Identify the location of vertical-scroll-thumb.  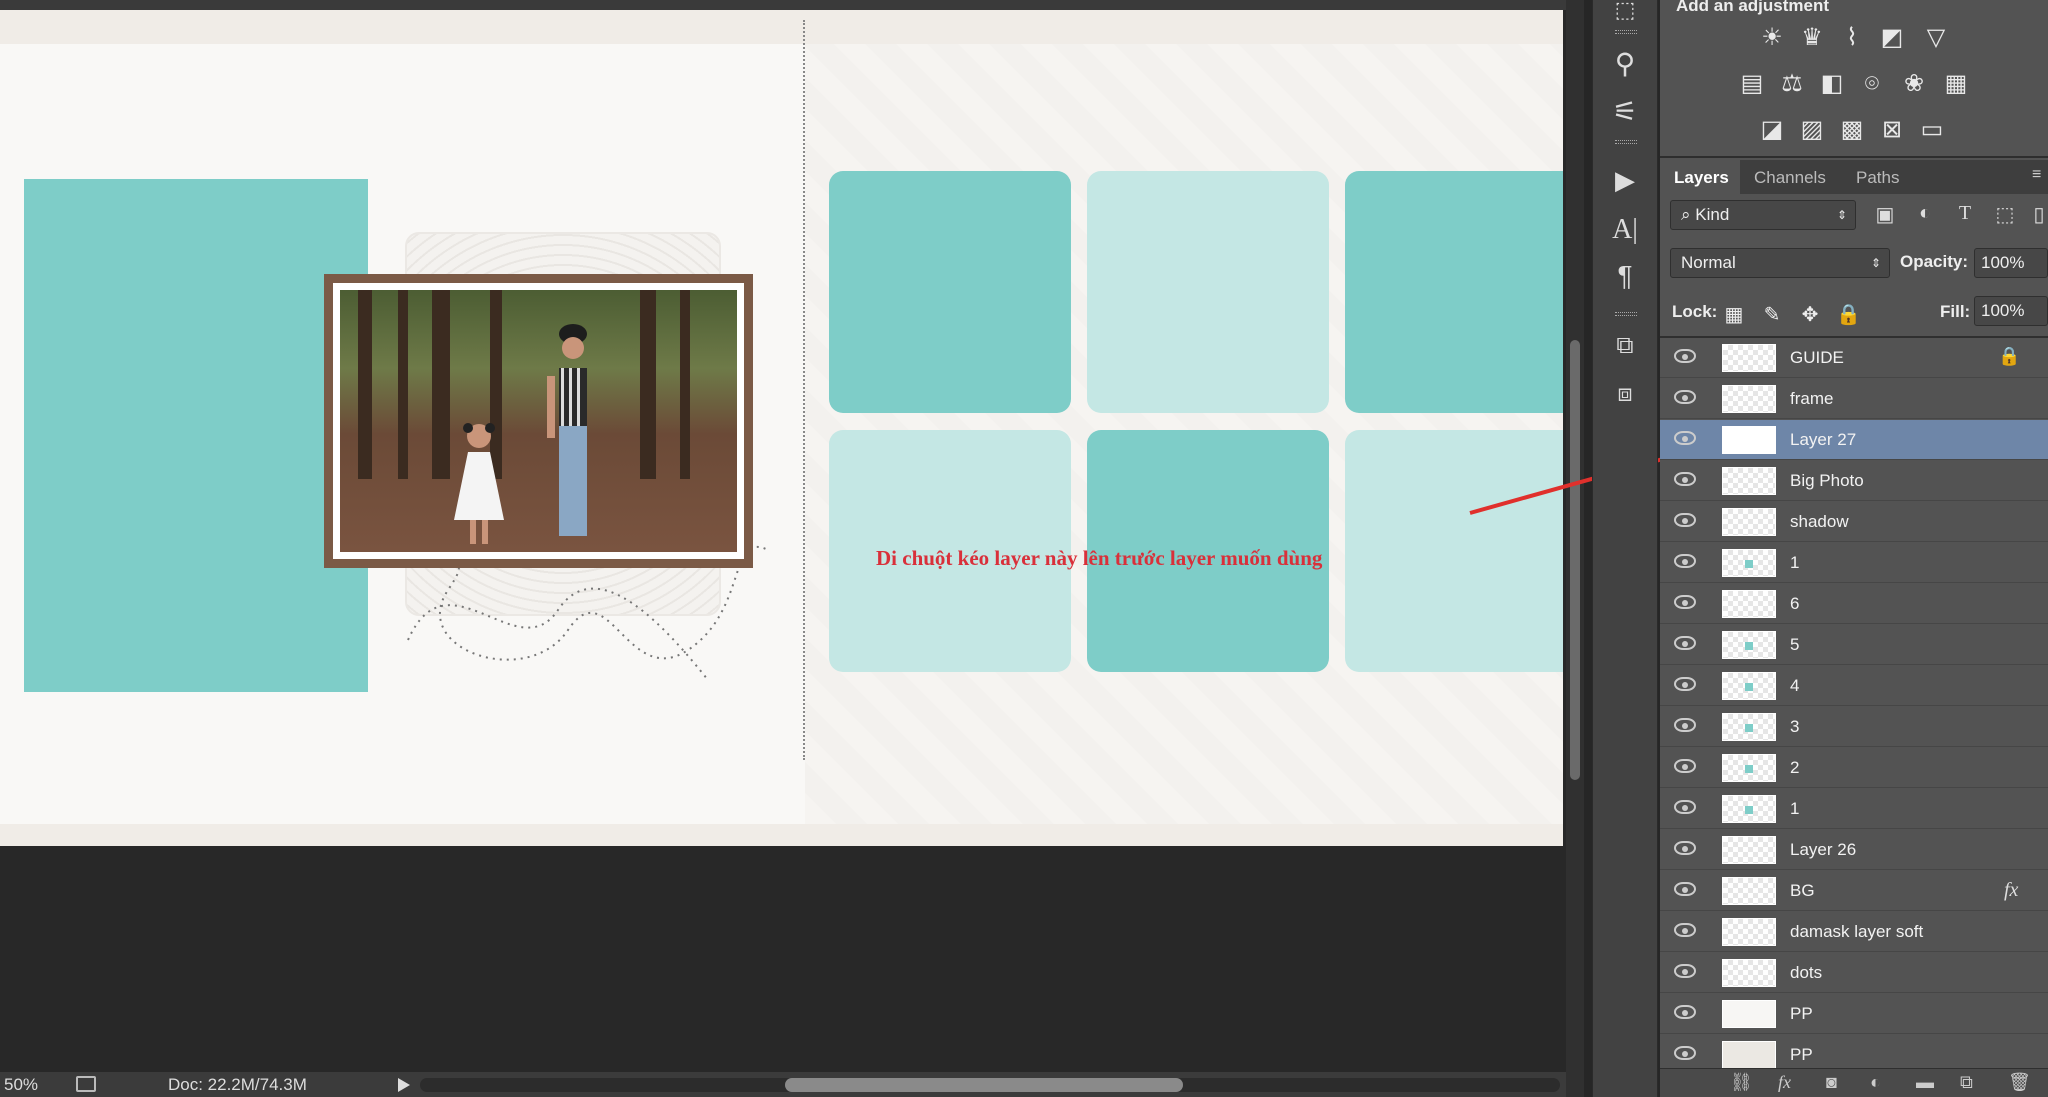
(1575, 560).